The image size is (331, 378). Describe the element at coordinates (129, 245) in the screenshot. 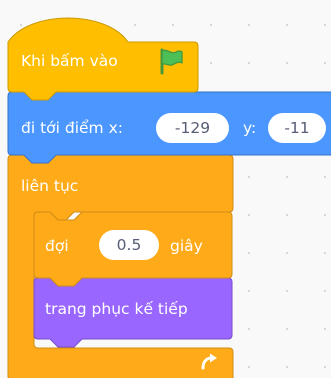

I see `wait-seconds-input: 0.5` at that location.